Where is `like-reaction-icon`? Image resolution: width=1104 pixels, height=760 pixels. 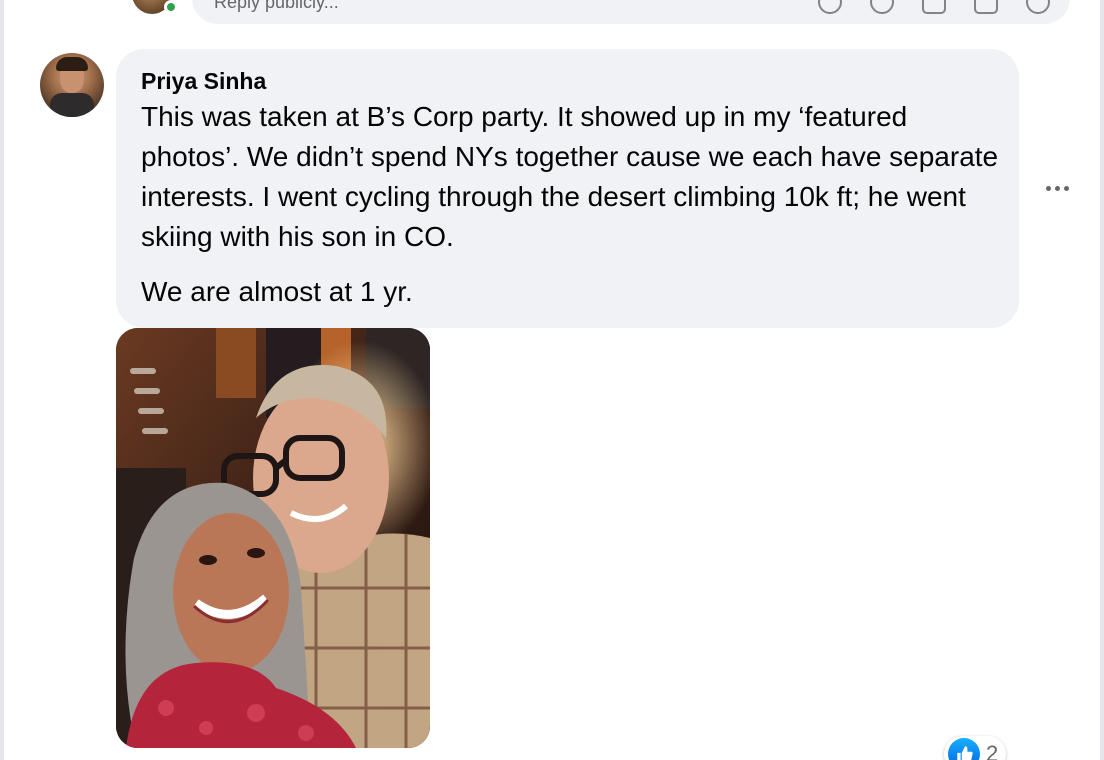
like-reaction-icon is located at coordinates (964, 749).